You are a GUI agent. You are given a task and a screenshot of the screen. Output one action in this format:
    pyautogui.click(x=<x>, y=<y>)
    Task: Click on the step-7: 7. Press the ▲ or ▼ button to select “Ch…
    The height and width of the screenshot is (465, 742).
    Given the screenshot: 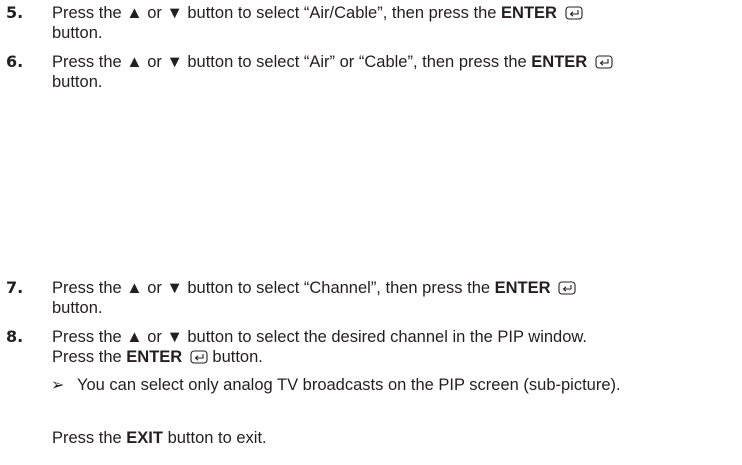 What is the action you would take?
    pyautogui.click(x=371, y=298)
    